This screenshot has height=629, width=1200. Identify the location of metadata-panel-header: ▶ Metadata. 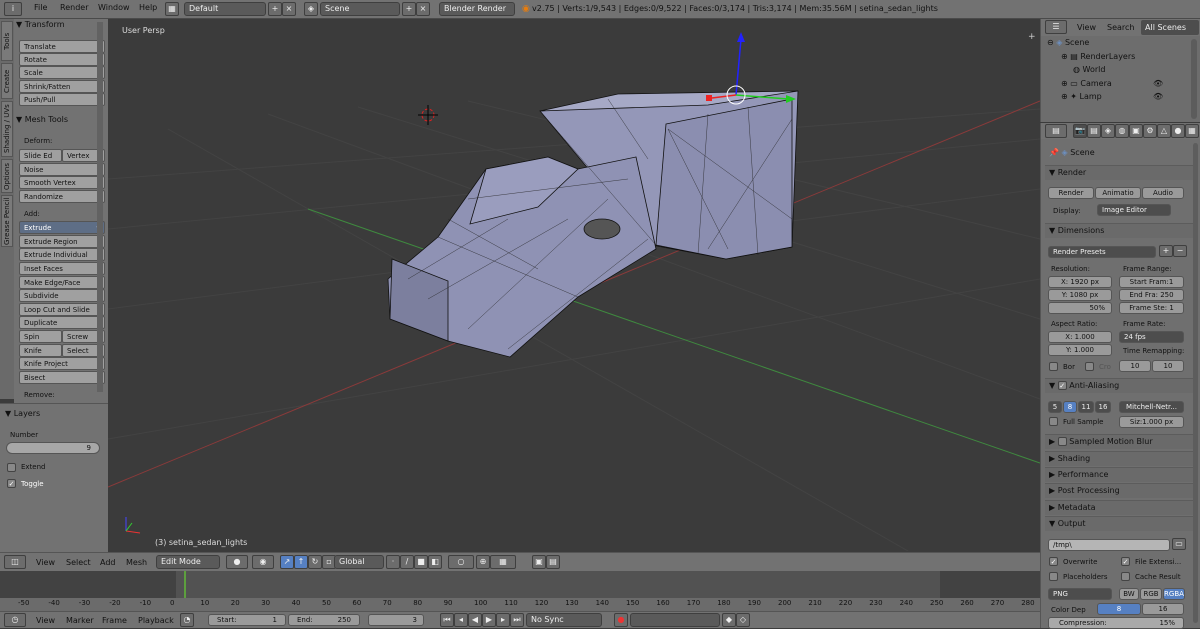
(1119, 507).